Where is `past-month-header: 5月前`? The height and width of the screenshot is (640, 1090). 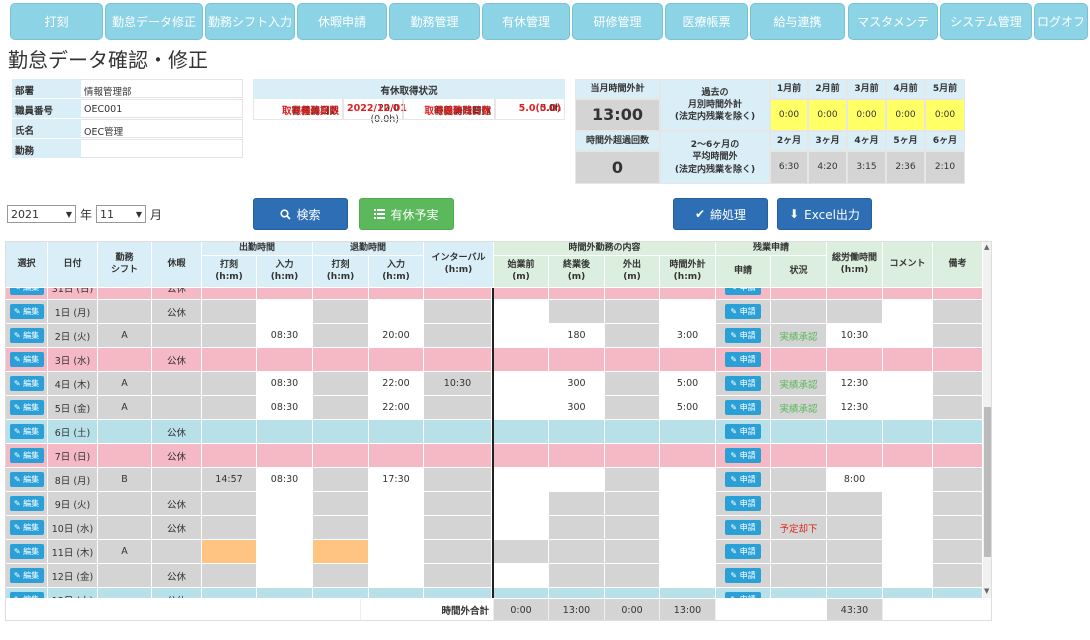
past-month-header: 5月前 is located at coordinates (945, 89).